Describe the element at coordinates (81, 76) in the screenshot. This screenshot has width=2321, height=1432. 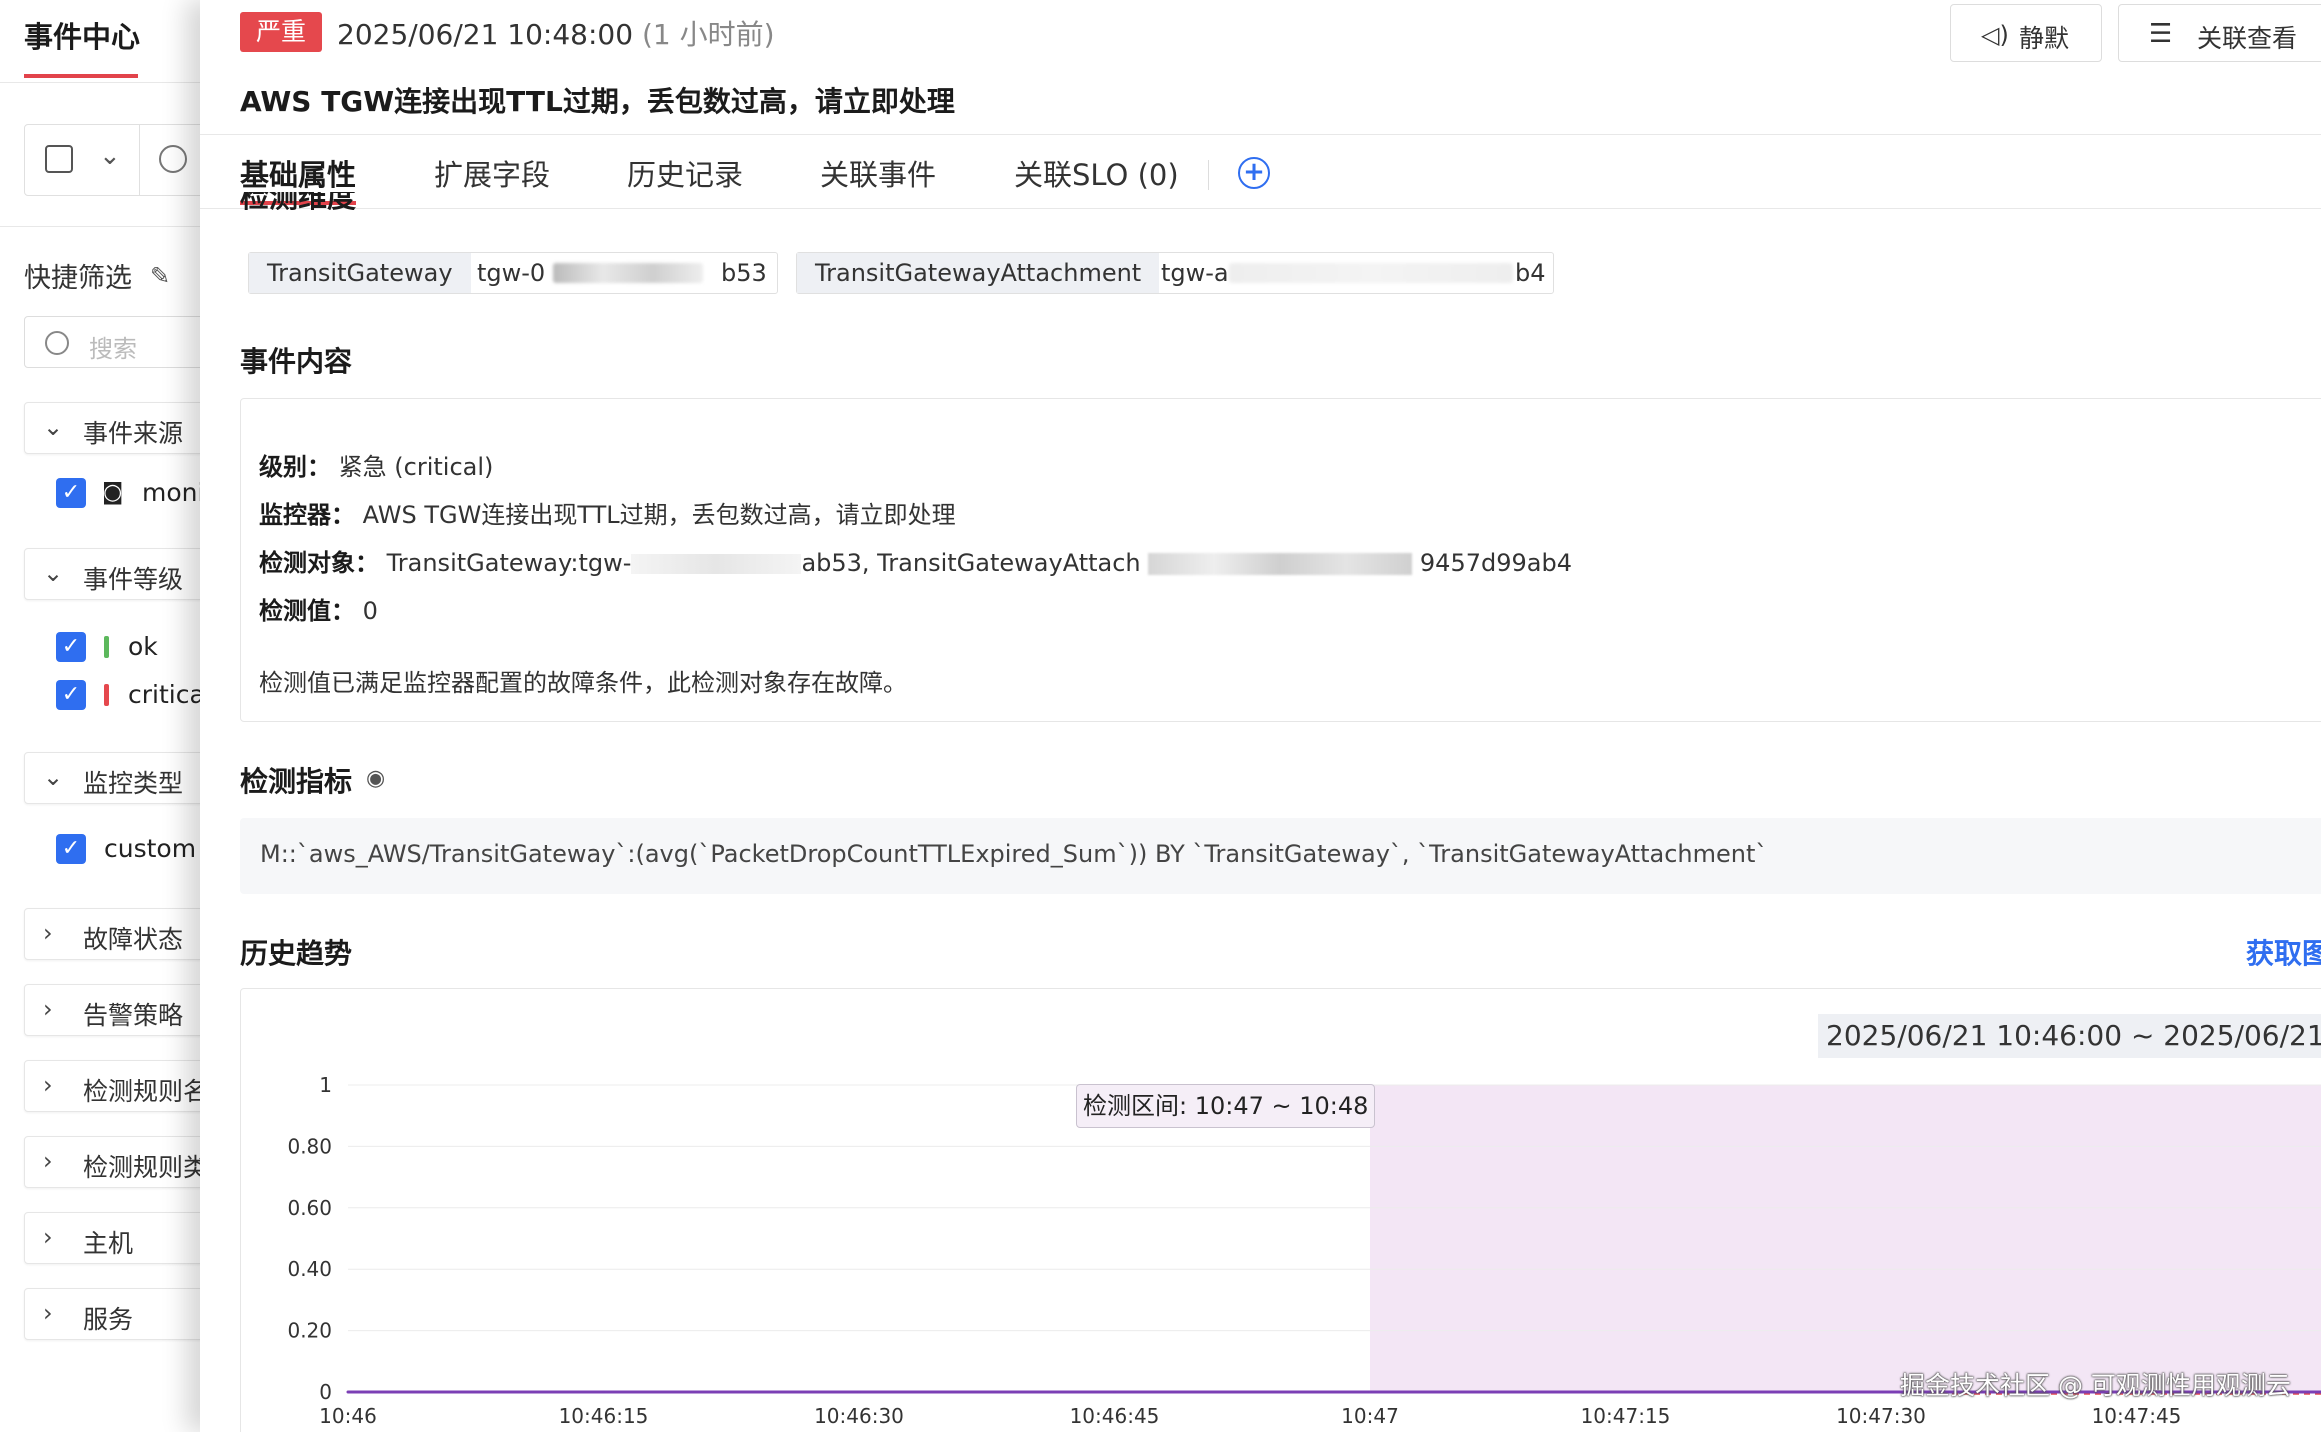
I see `sidebar-title-underline` at that location.